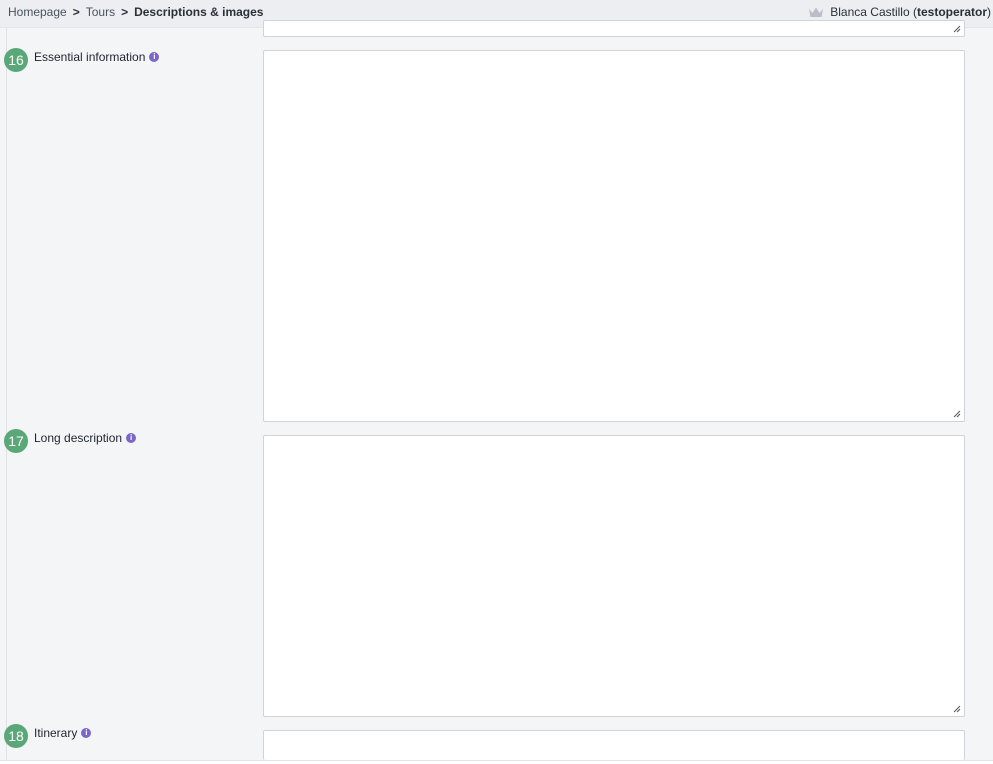 Image resolution: width=993 pixels, height=764 pixels. Describe the element at coordinates (816, 13) in the screenshot. I see `crown-icon` at that location.